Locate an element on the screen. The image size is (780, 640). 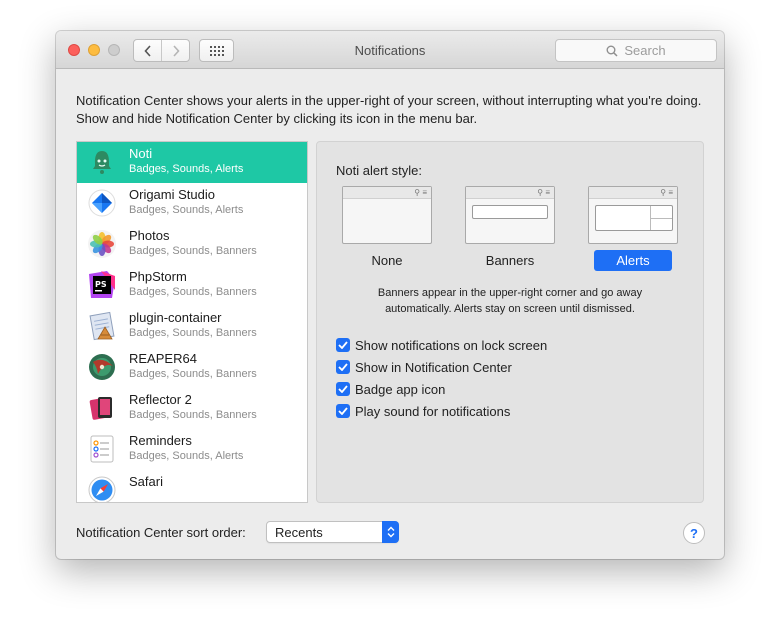
app-item-origami-studio: Origami Studio Badges, Sounds, Alerts is located at coordinates (192, 203).